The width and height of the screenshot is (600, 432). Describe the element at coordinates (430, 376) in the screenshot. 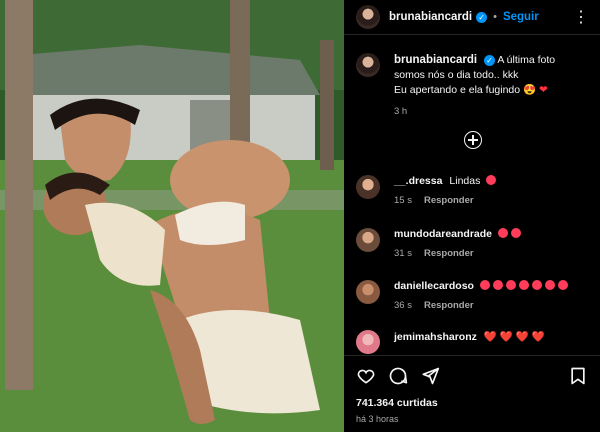

I see `share-icon` at that location.